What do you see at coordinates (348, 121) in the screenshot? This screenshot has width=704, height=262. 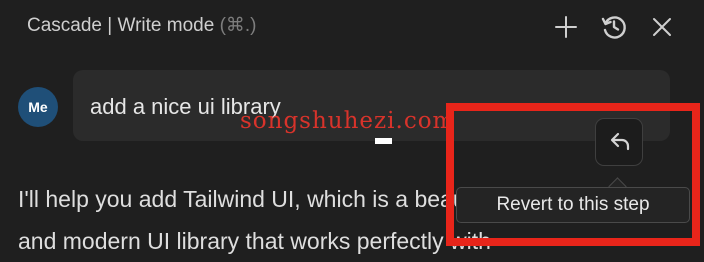 I see `watermark-text: songshuhezi.com` at bounding box center [348, 121].